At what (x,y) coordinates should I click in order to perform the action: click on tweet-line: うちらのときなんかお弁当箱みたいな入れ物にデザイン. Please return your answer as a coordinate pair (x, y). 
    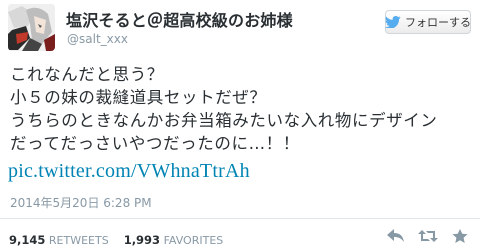
    Looking at the image, I should click on (224, 120).